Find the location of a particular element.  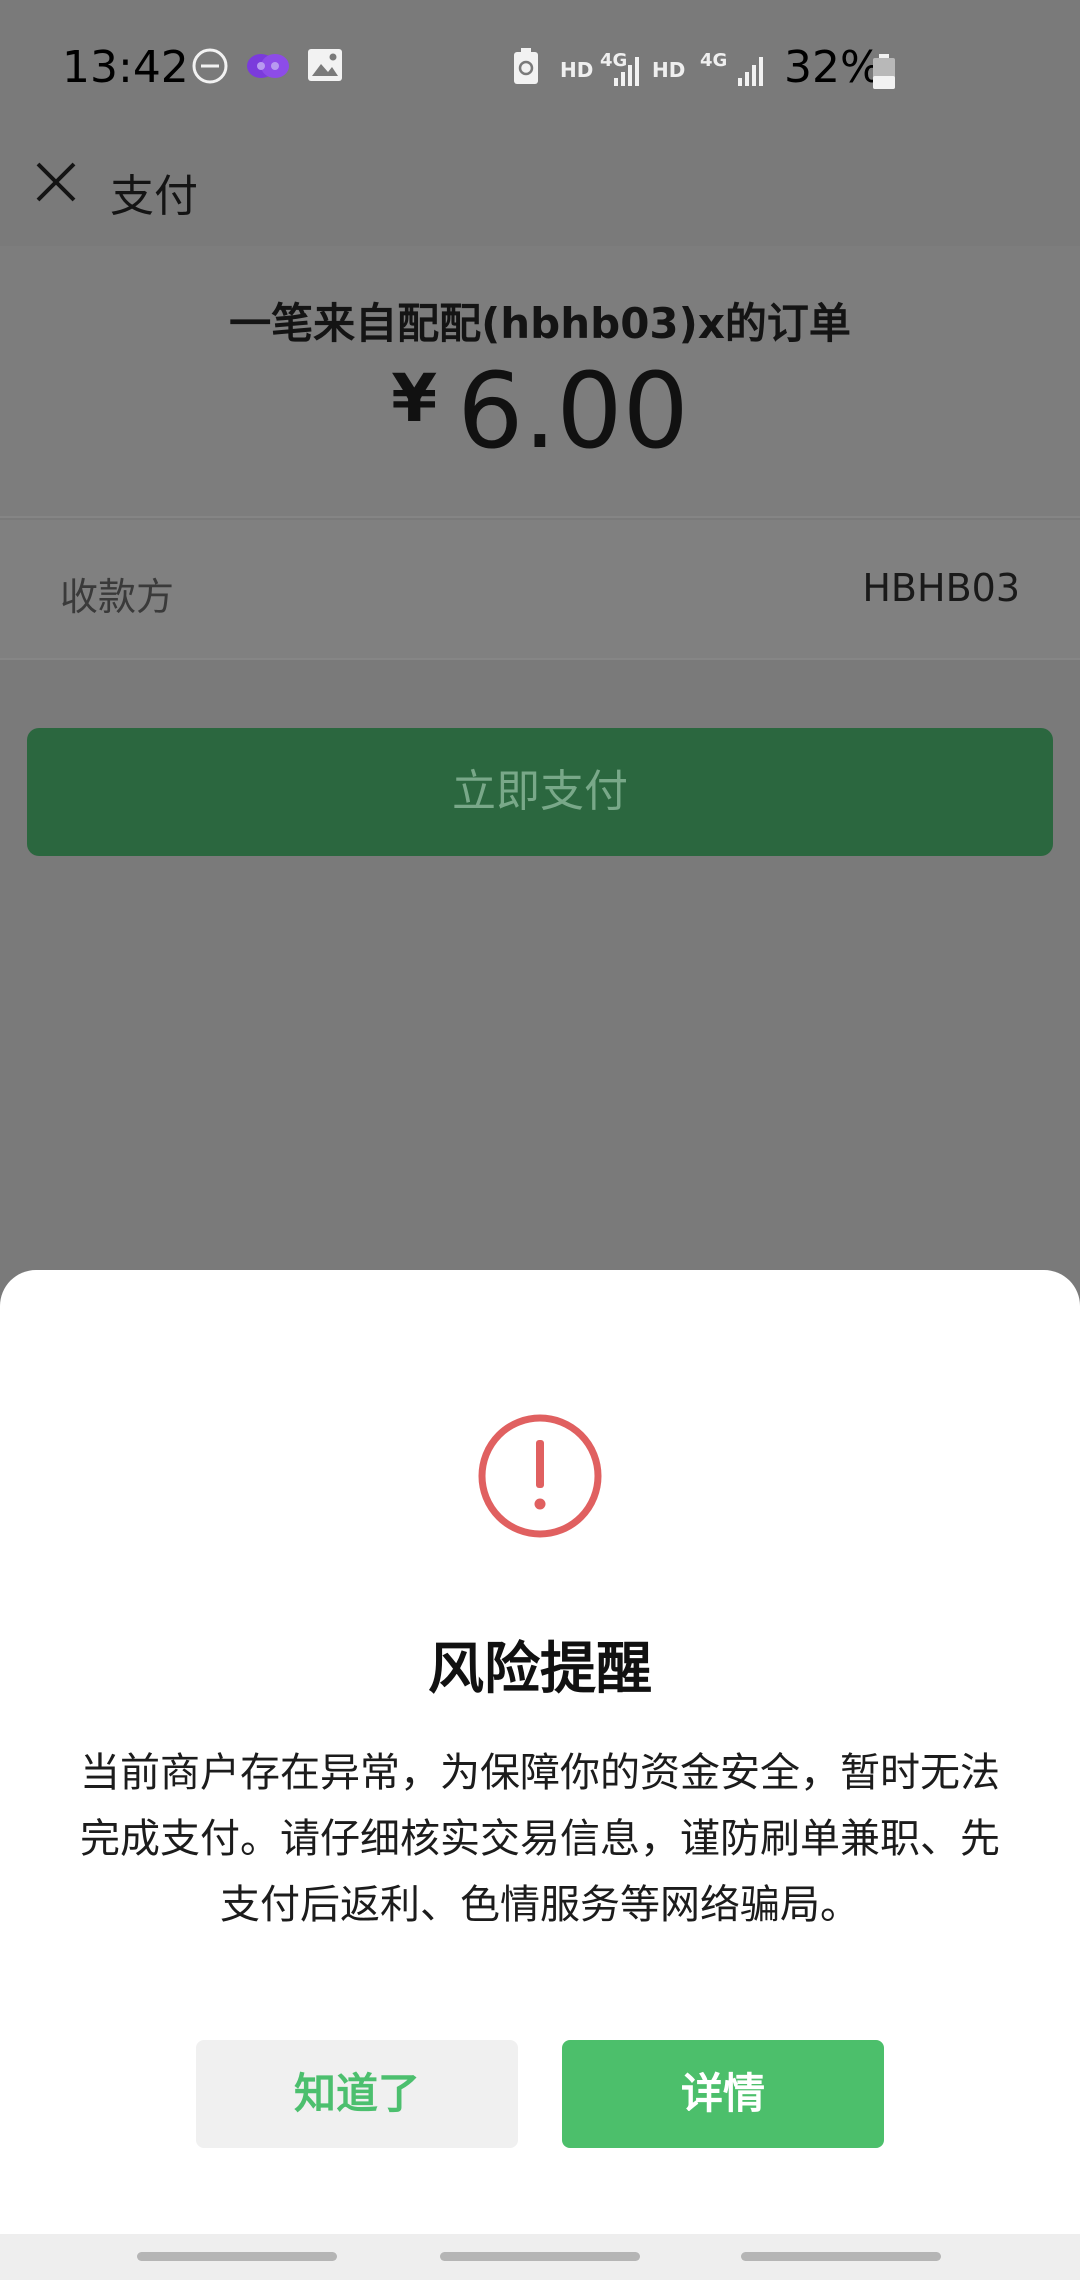

details-button: 详情 is located at coordinates (723, 2094).